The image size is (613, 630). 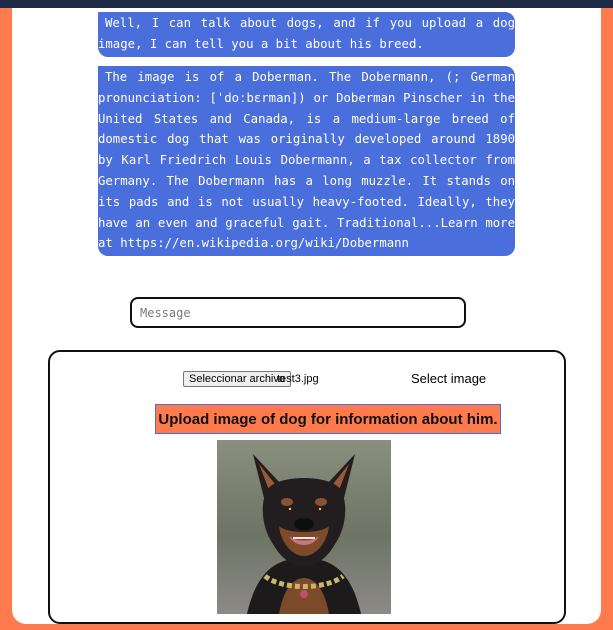 What do you see at coordinates (237, 379) in the screenshot?
I see `choose-file-button: Seleccionar archivo` at bounding box center [237, 379].